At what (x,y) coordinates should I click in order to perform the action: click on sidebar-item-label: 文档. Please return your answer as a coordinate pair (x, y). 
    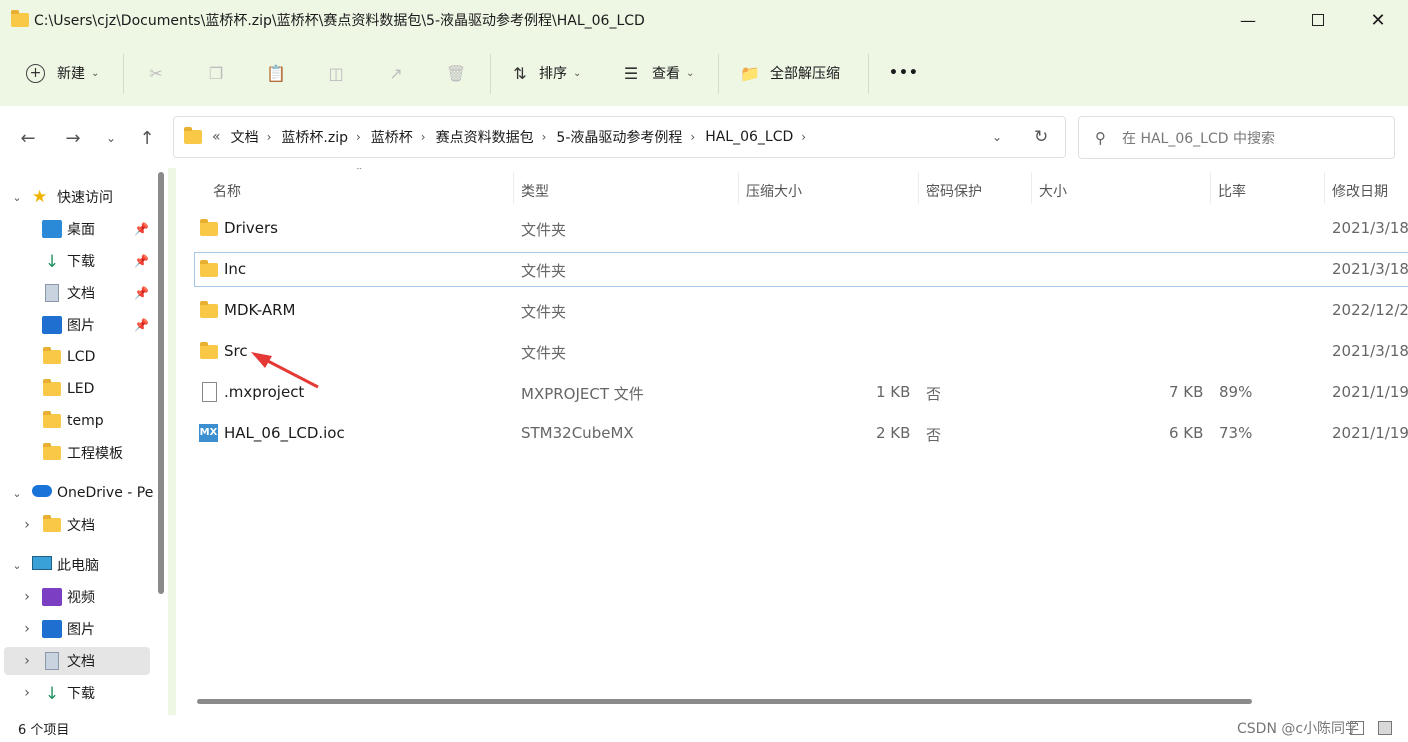
    Looking at the image, I should click on (81, 526).